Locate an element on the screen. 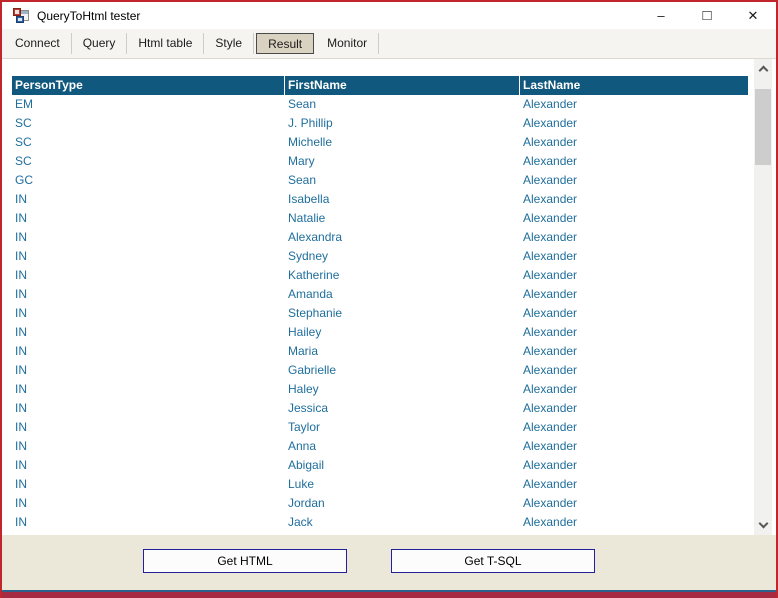  minimize-button: – is located at coordinates (661, 15).